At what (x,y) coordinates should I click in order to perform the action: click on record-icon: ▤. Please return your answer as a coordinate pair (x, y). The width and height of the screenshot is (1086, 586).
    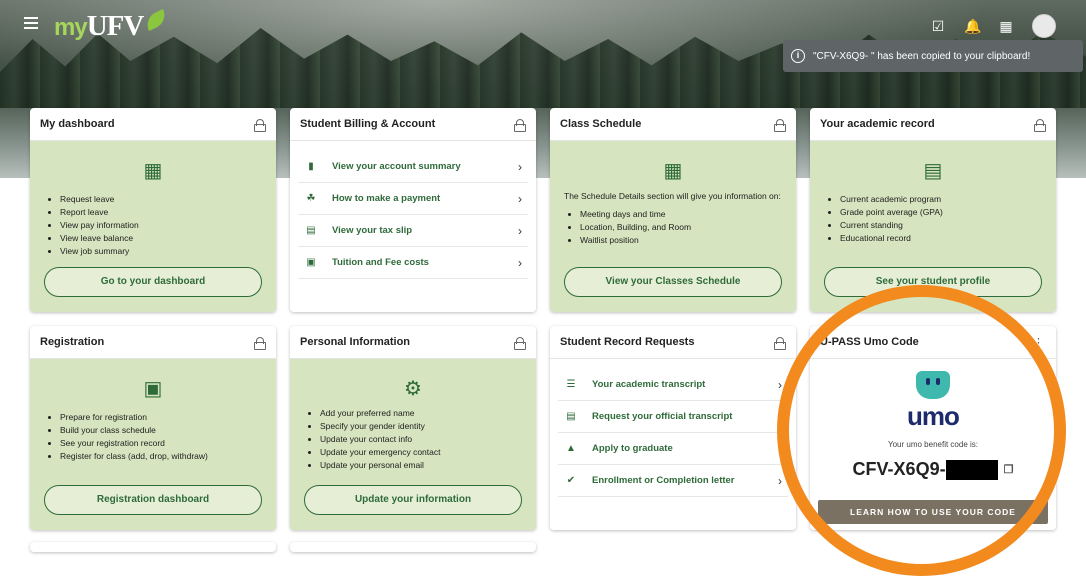
    Looking at the image, I should click on (933, 171).